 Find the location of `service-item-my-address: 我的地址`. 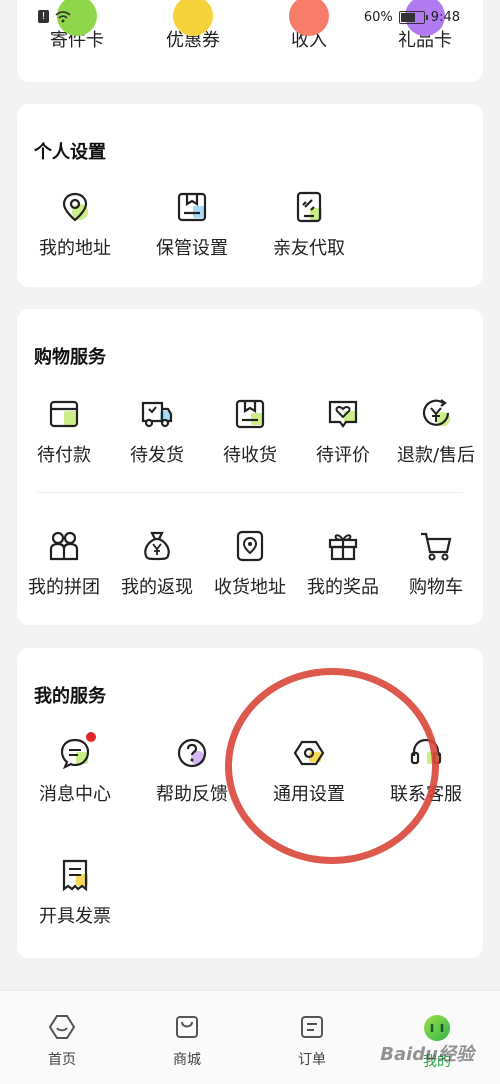

service-item-my-address: 我的地址 is located at coordinates (75, 225).